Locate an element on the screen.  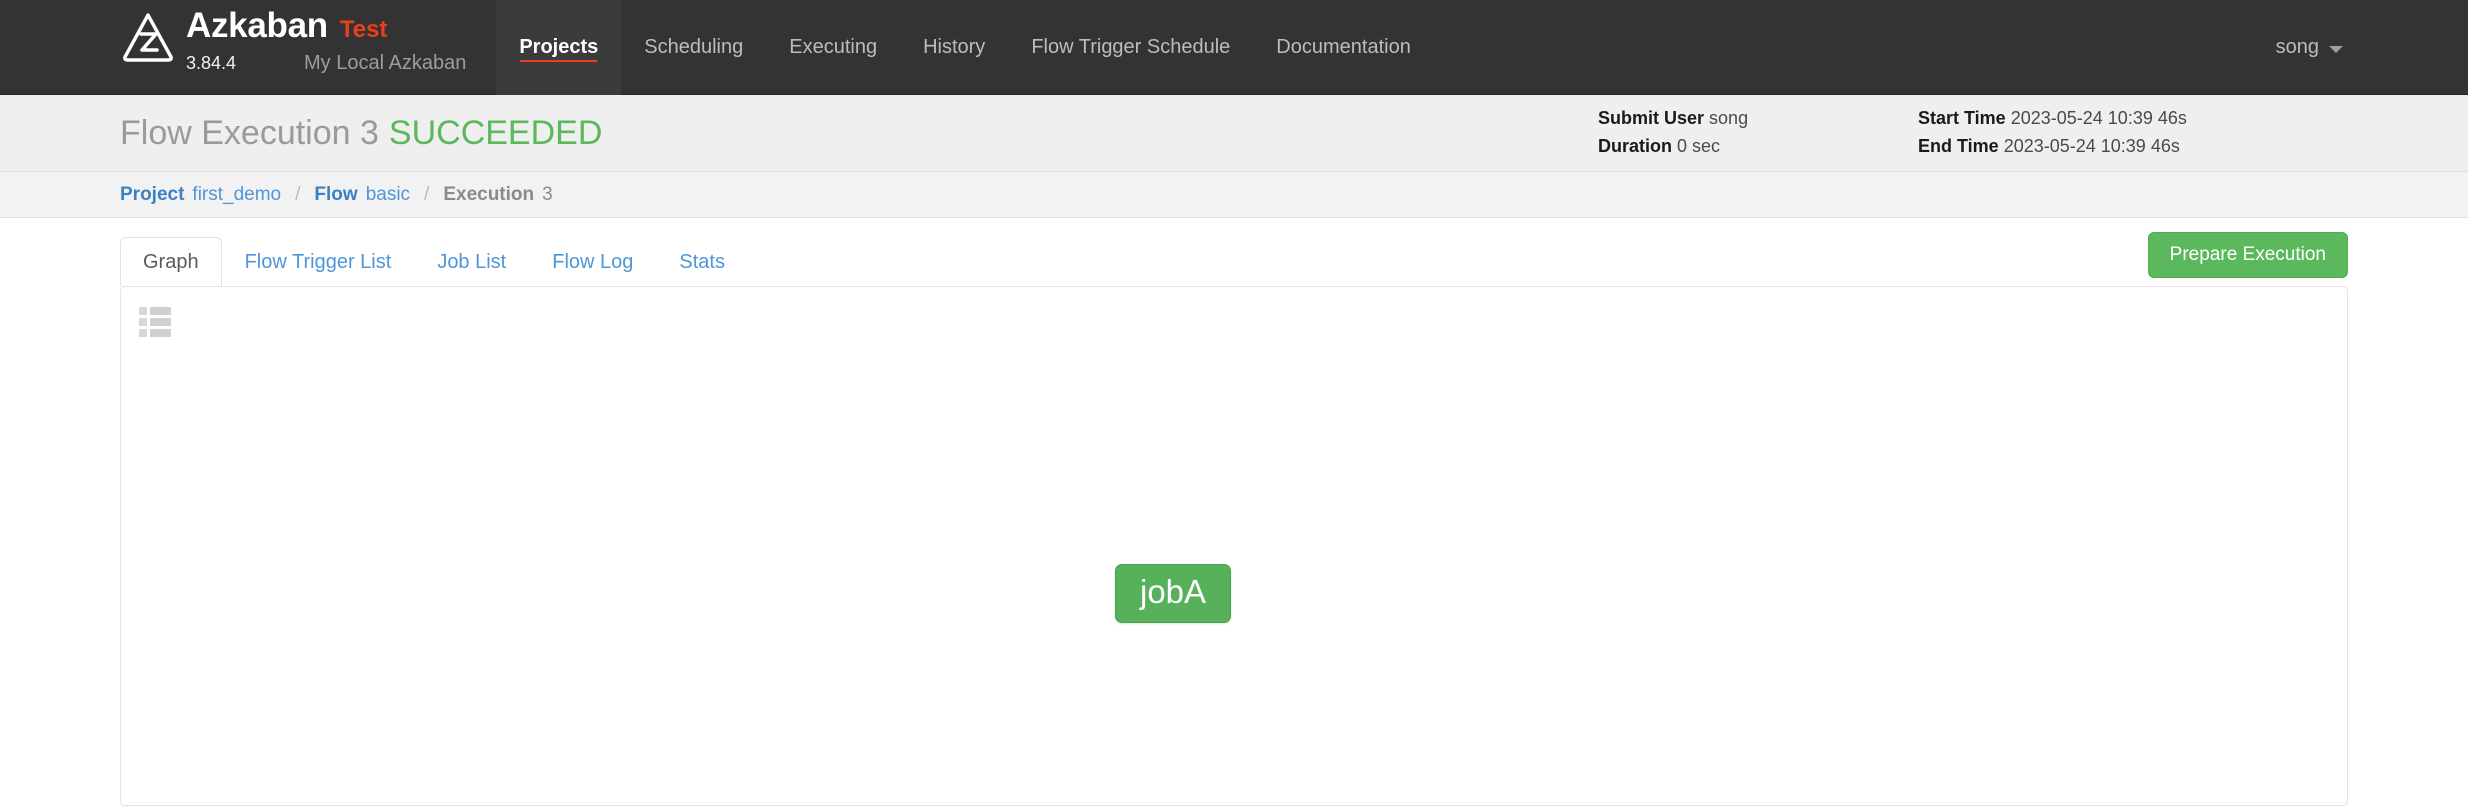
tab-flow-log: Flow Log is located at coordinates (592, 262).